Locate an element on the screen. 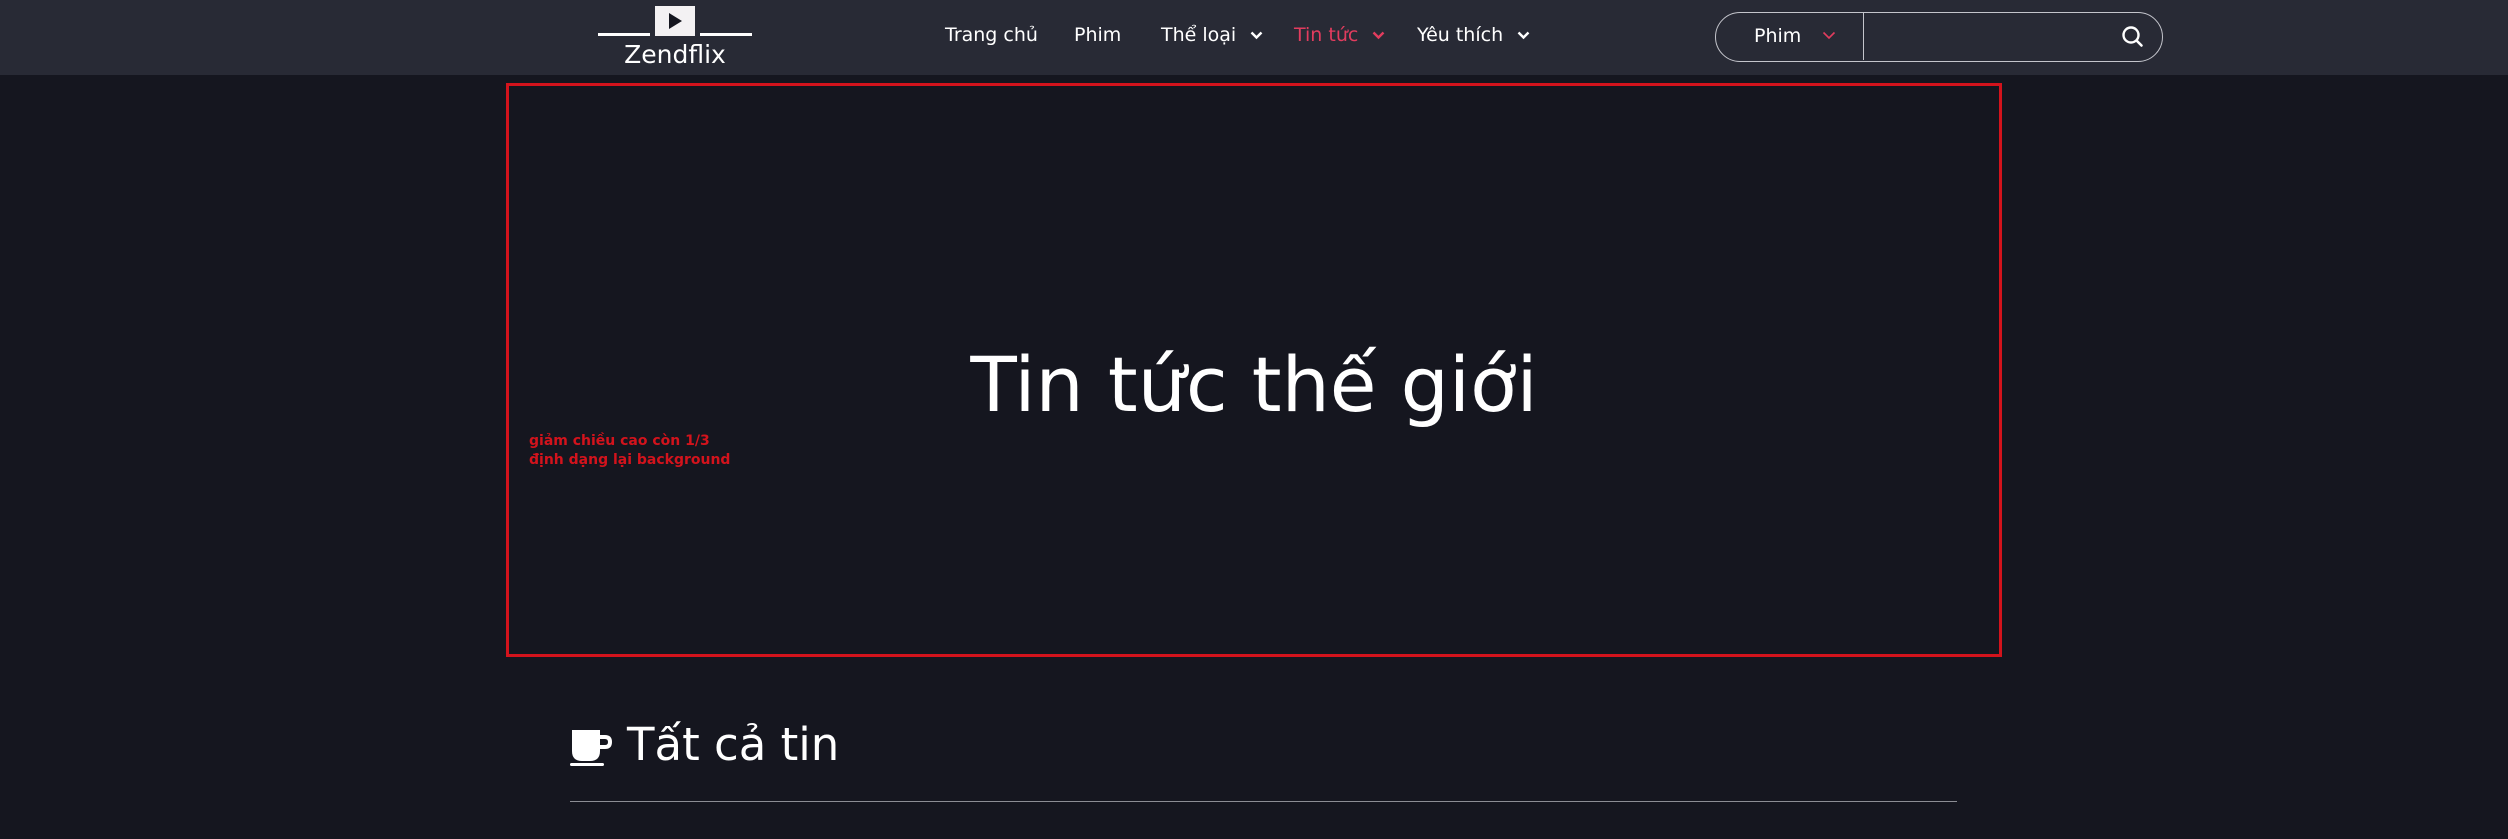 This screenshot has height=839, width=2508. search-category-select: Phim is located at coordinates (1790, 36).